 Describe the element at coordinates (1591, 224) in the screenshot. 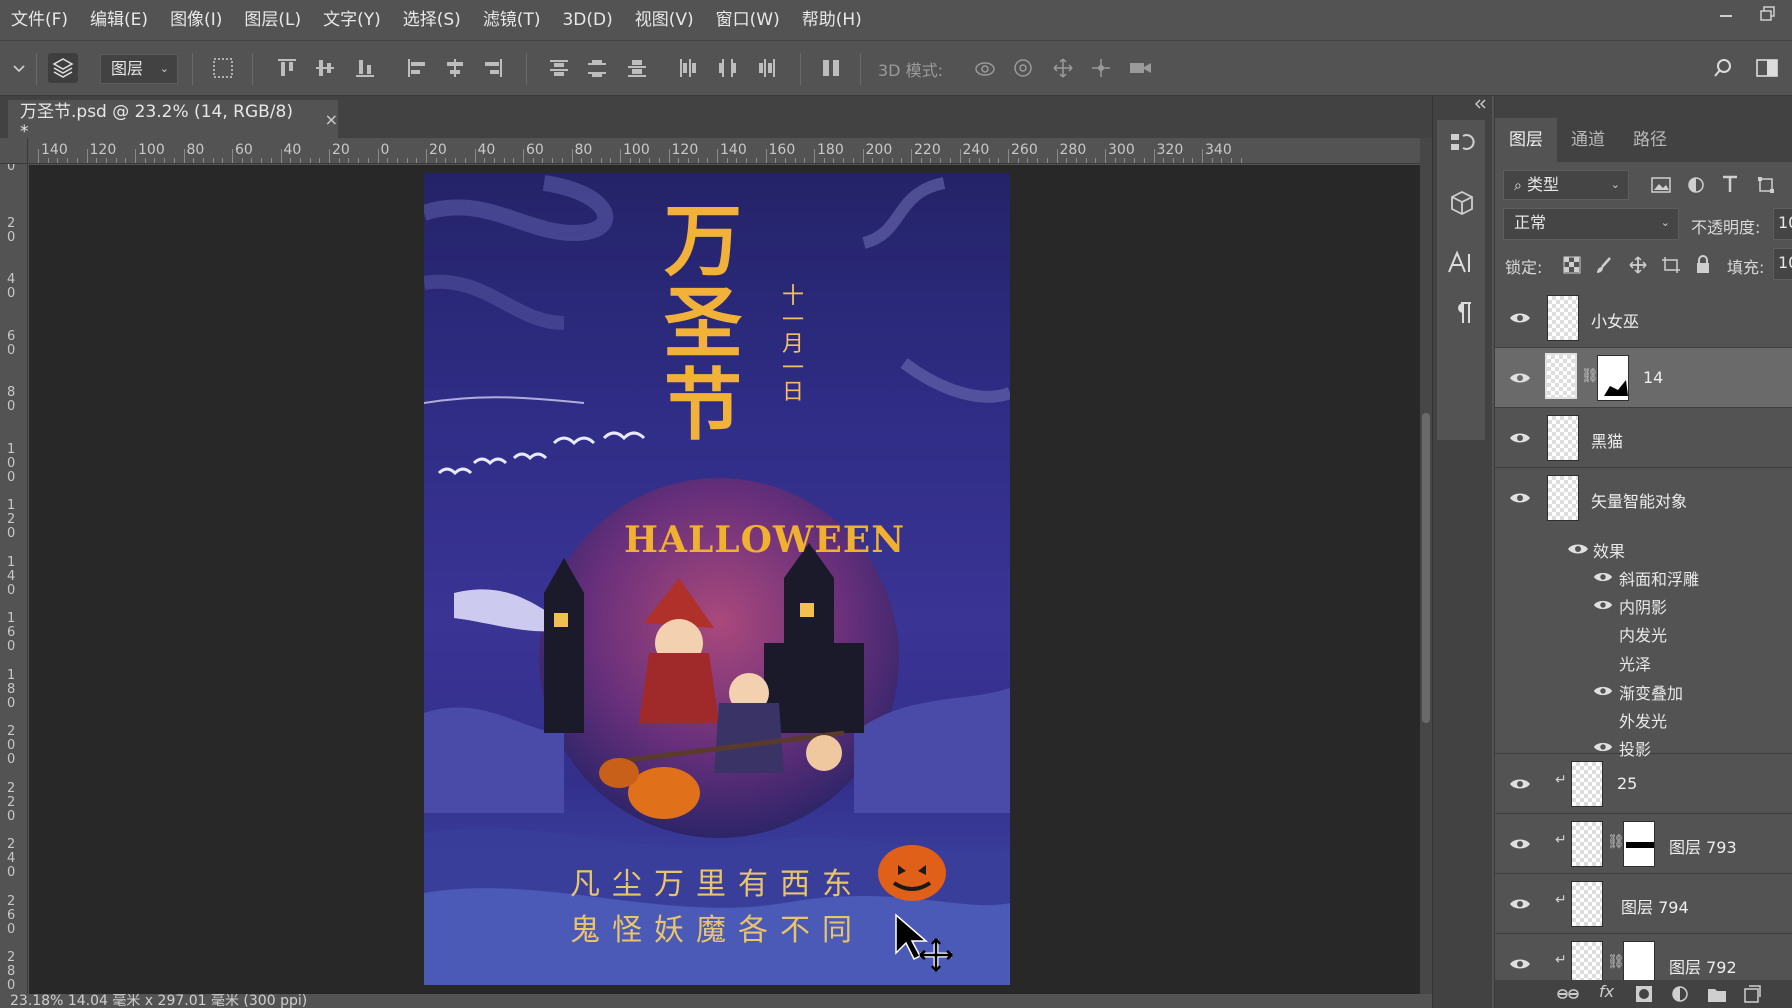

I see `blend-mode-select: 正常 ⌄` at that location.